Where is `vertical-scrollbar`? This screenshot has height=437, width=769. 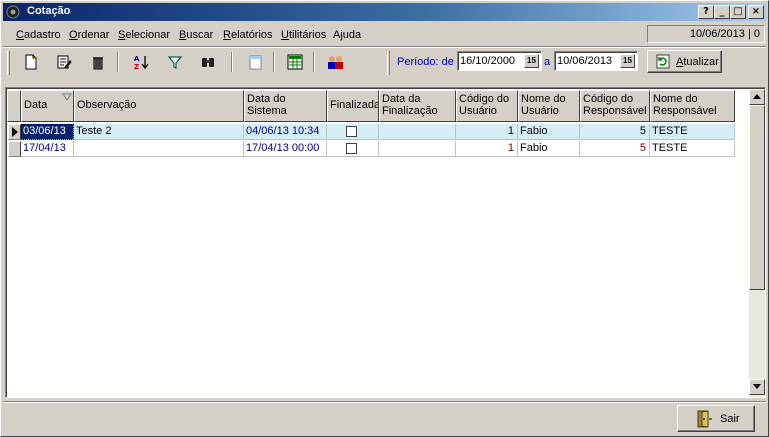 vertical-scrollbar is located at coordinates (757, 243).